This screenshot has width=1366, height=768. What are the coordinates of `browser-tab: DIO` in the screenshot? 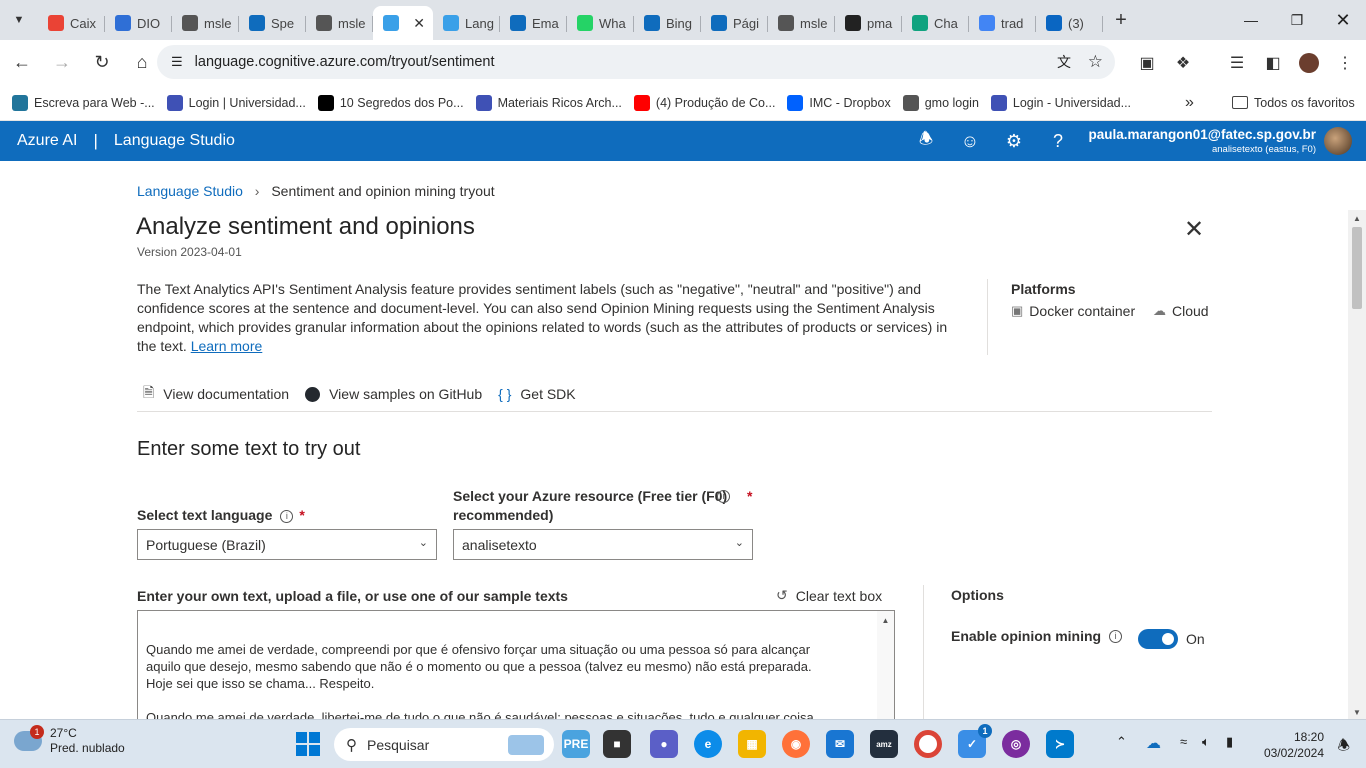 It's located at (138, 23).